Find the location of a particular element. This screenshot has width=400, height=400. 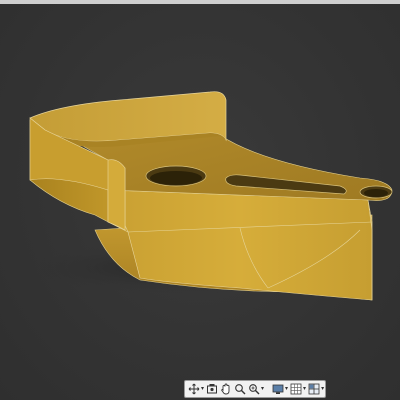

grid-icon is located at coordinates (296, 389).